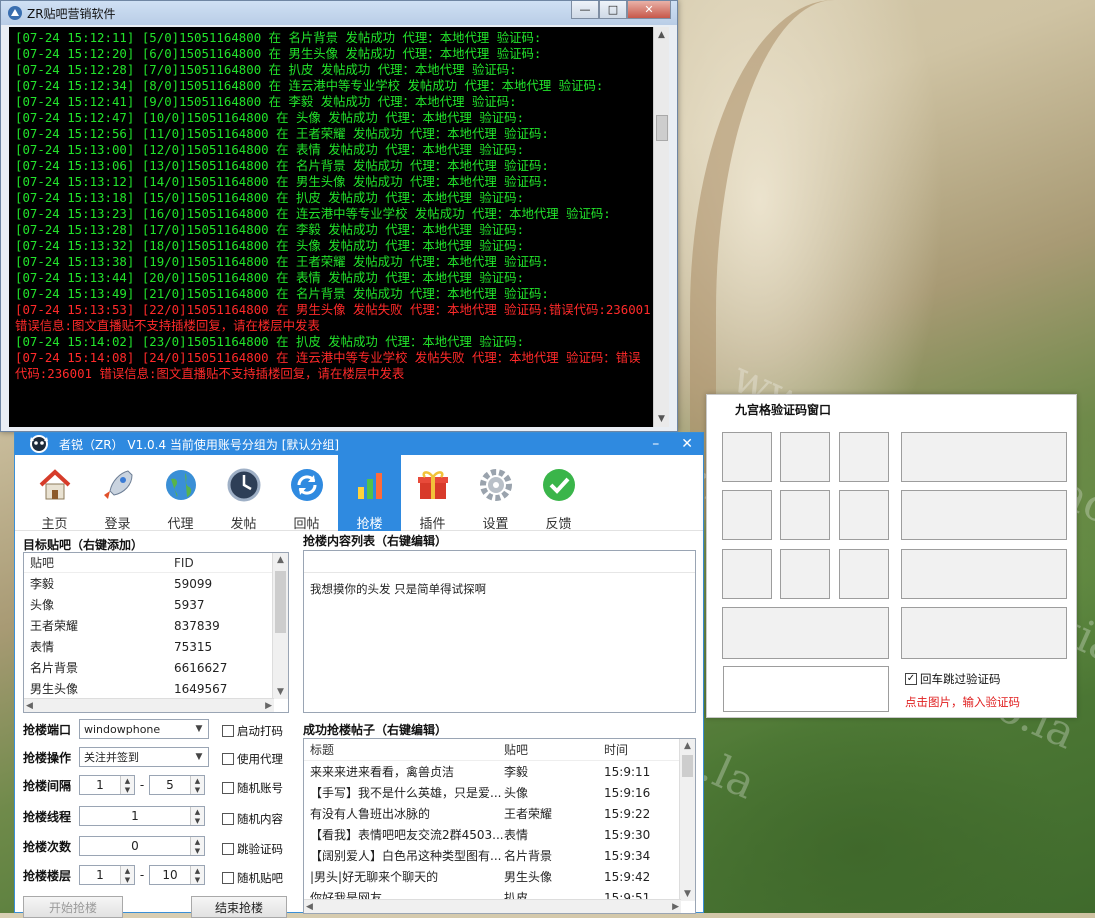 Image resolution: width=1095 pixels, height=918 pixels. I want to click on floor-max-stepper: 10 ▲ ▼, so click(177, 875).